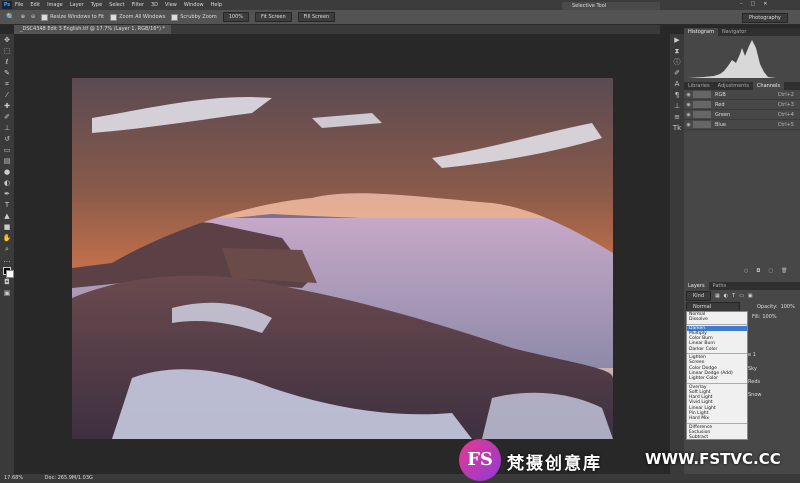 Image resolution: width=800 pixels, height=483 pixels. What do you see at coordinates (770, 271) in the screenshot?
I see `new-channel-icon: ▢` at bounding box center [770, 271].